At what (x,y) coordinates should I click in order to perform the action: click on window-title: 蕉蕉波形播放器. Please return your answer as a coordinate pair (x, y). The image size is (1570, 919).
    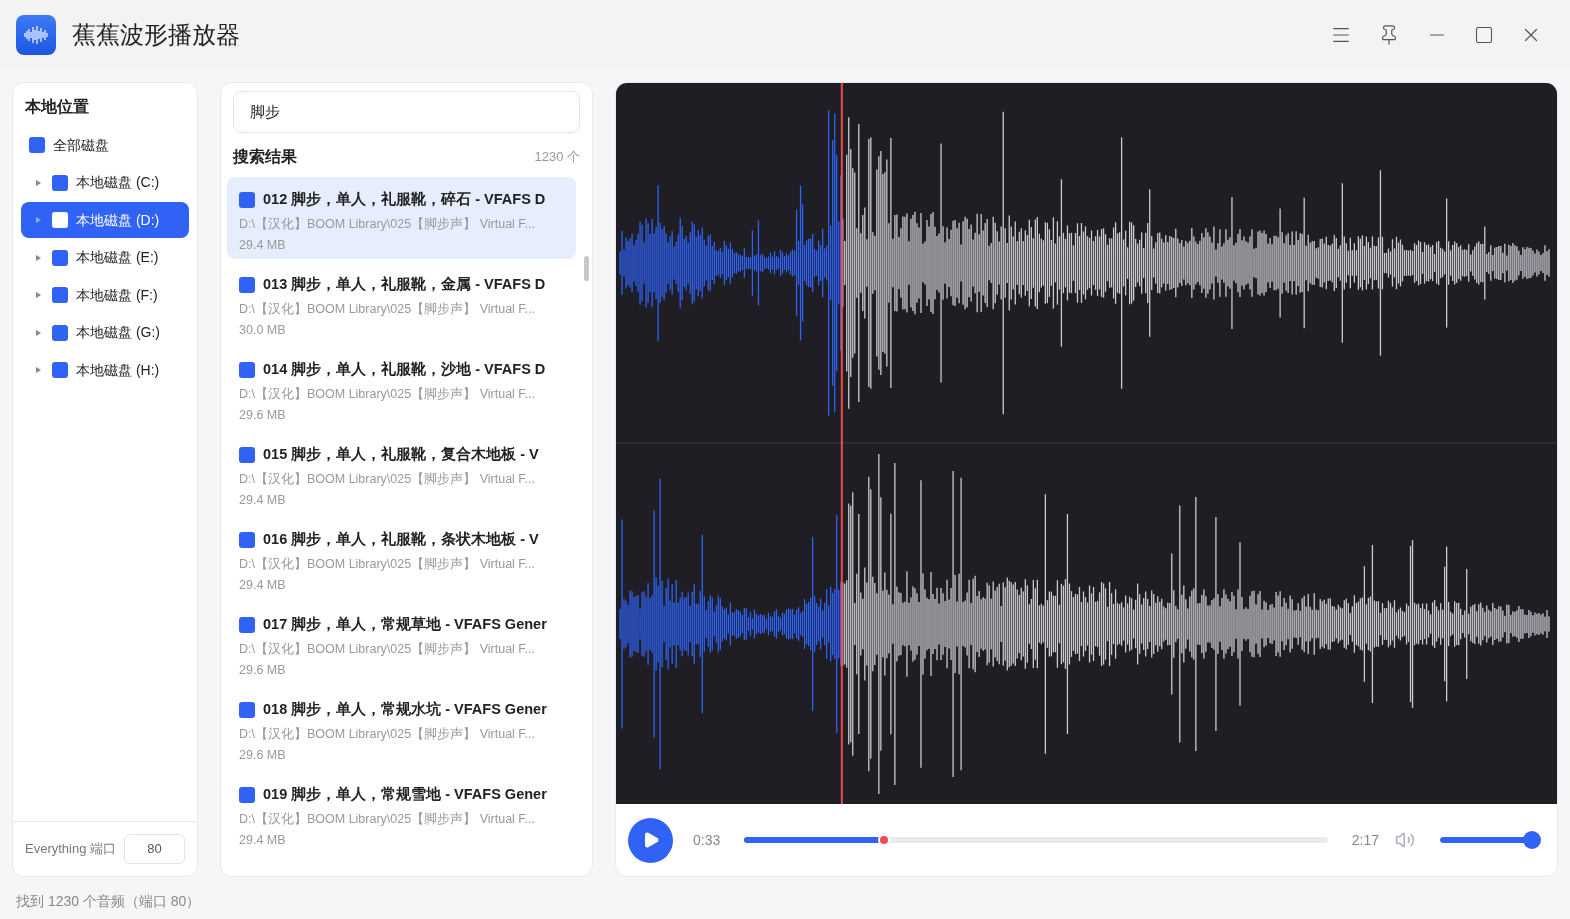
    Looking at the image, I should click on (156, 35).